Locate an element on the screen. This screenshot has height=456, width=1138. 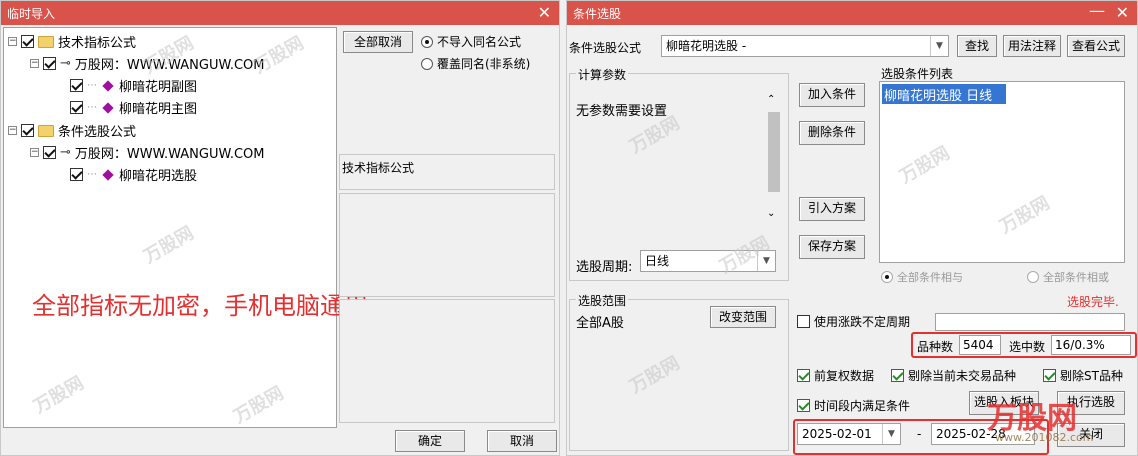
formula-select: 柳暗花明选股 - ▼ is located at coordinates (805, 46).